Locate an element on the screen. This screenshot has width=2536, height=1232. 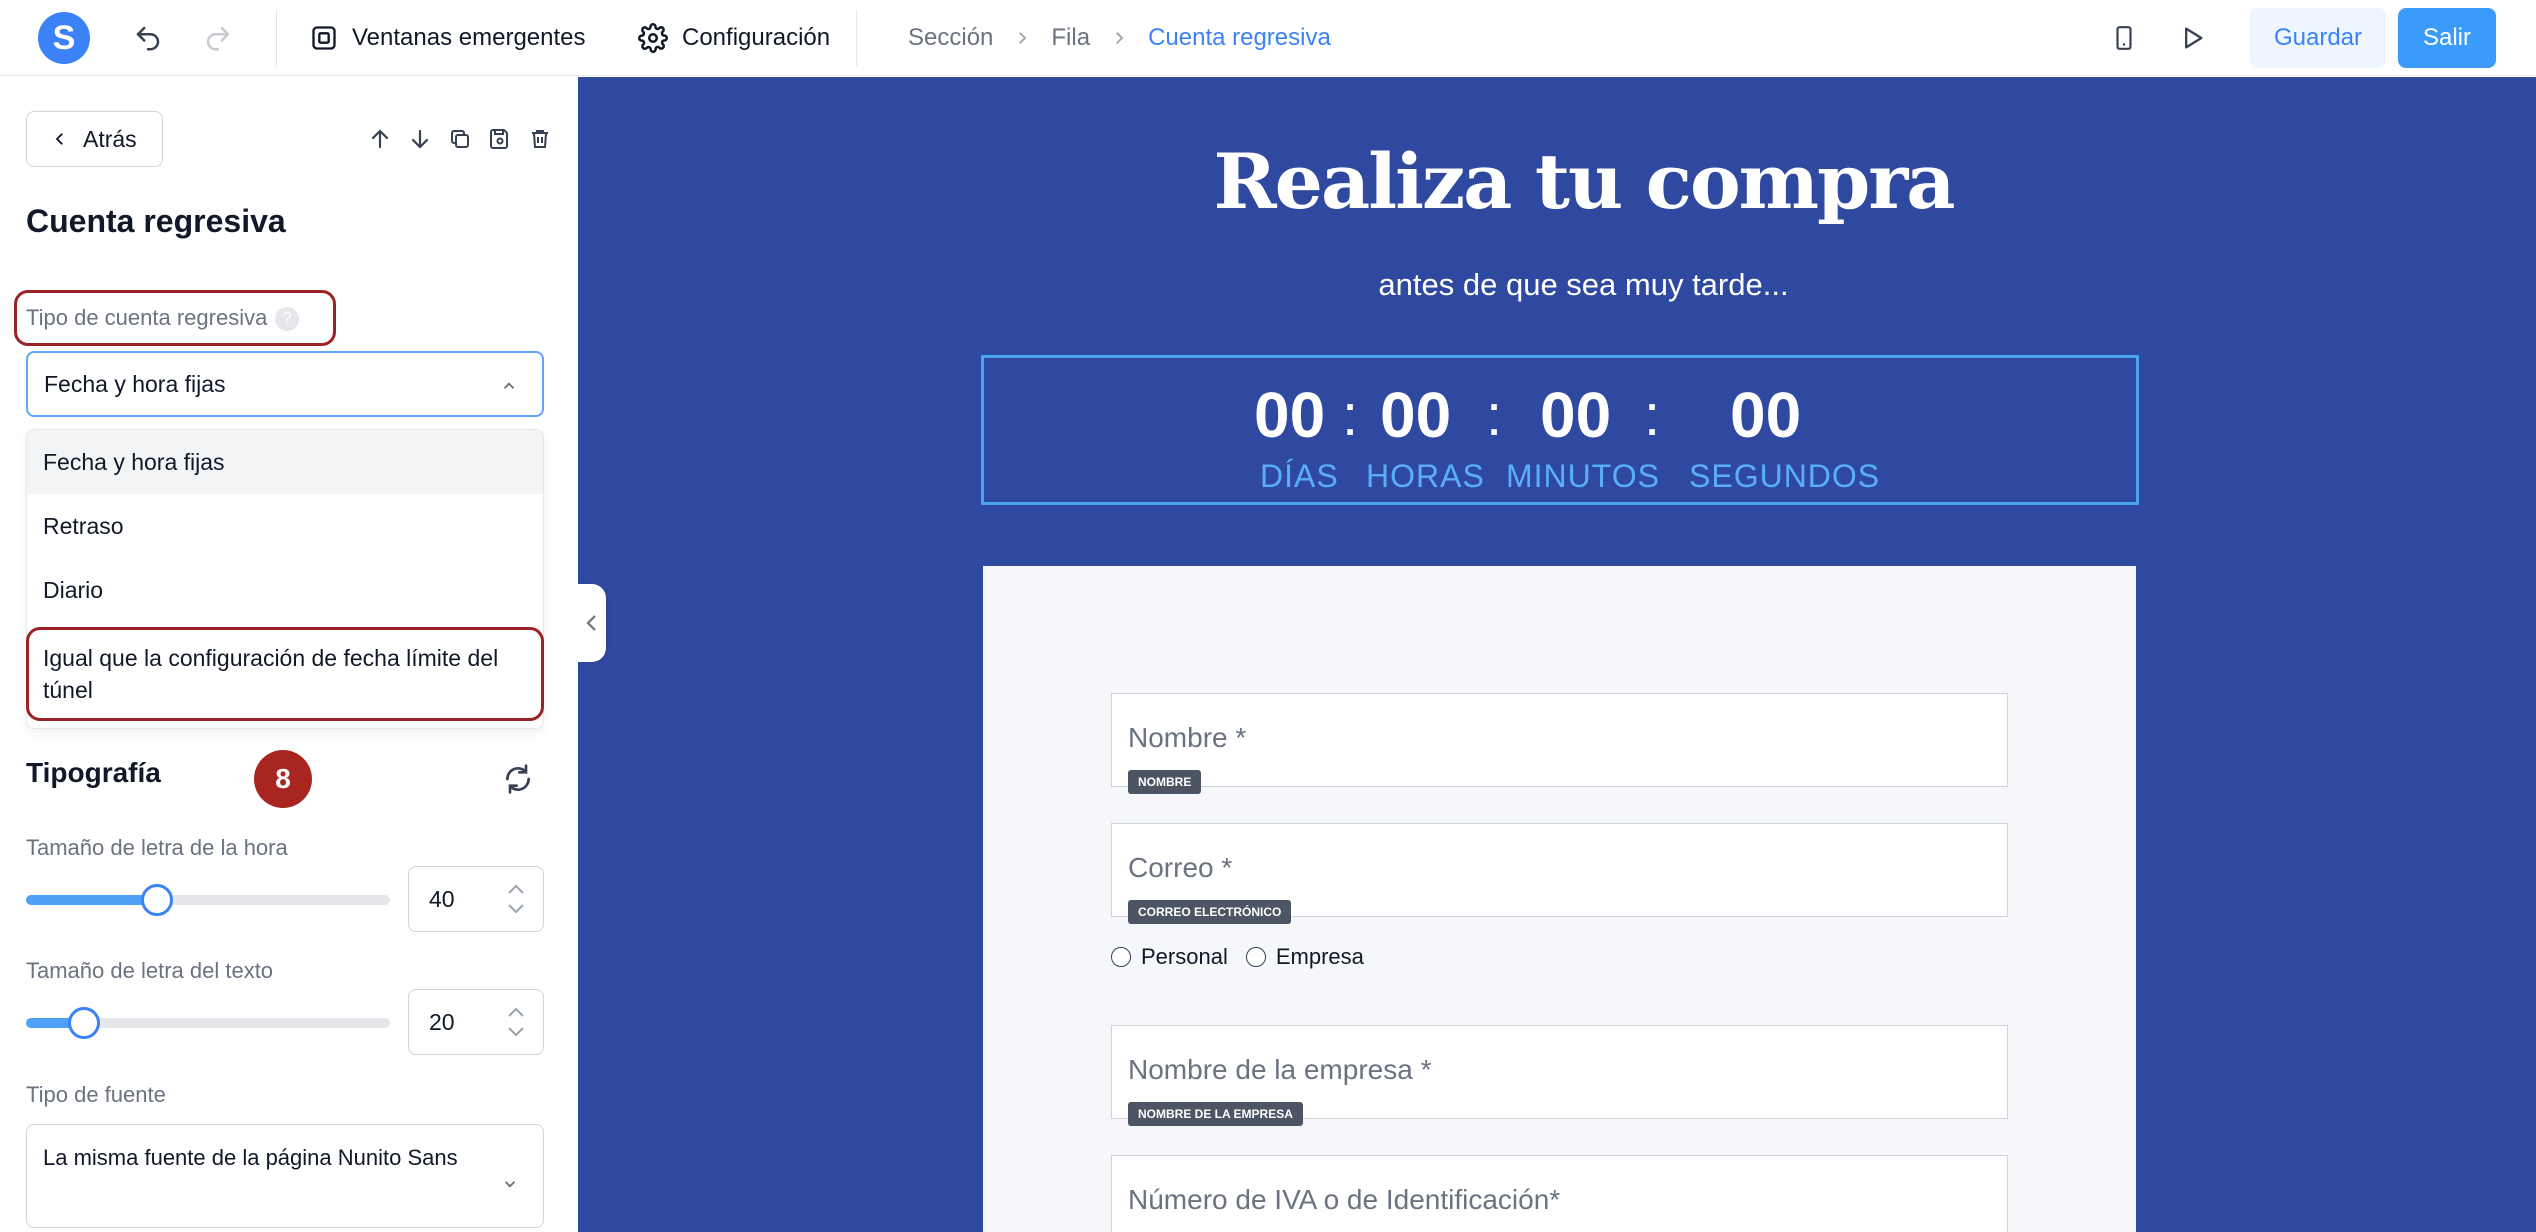
panel-title: Cuenta regresiva is located at coordinates (156, 221).